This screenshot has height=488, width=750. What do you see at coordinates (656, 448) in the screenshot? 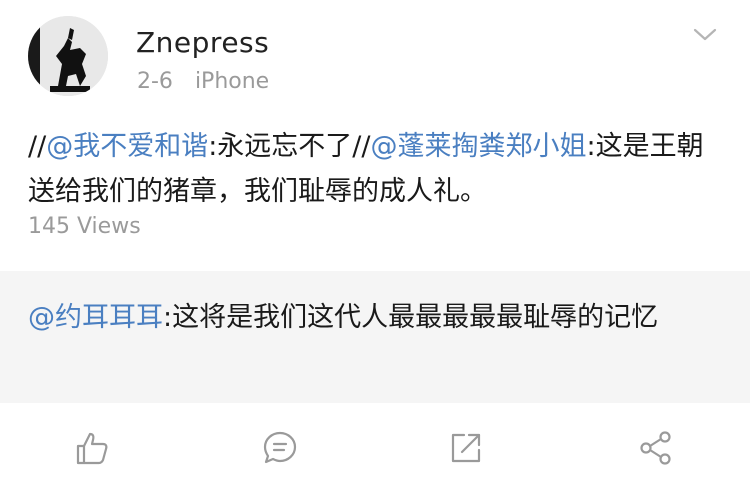
I see `share-network-icon` at bounding box center [656, 448].